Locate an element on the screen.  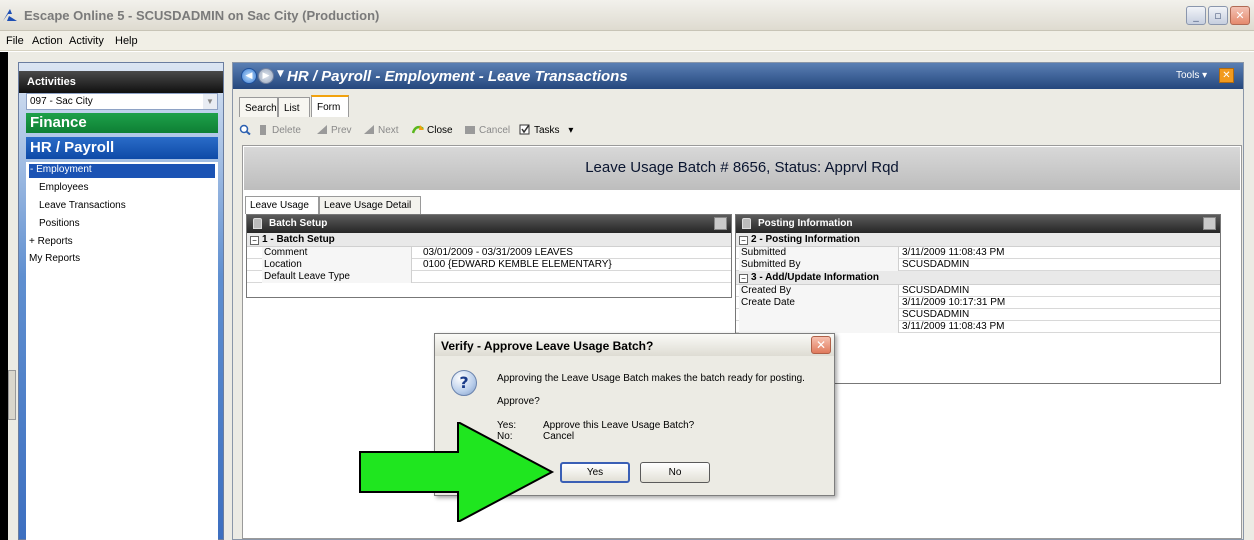
cancel-button: Cancel is located at coordinates (487, 130).